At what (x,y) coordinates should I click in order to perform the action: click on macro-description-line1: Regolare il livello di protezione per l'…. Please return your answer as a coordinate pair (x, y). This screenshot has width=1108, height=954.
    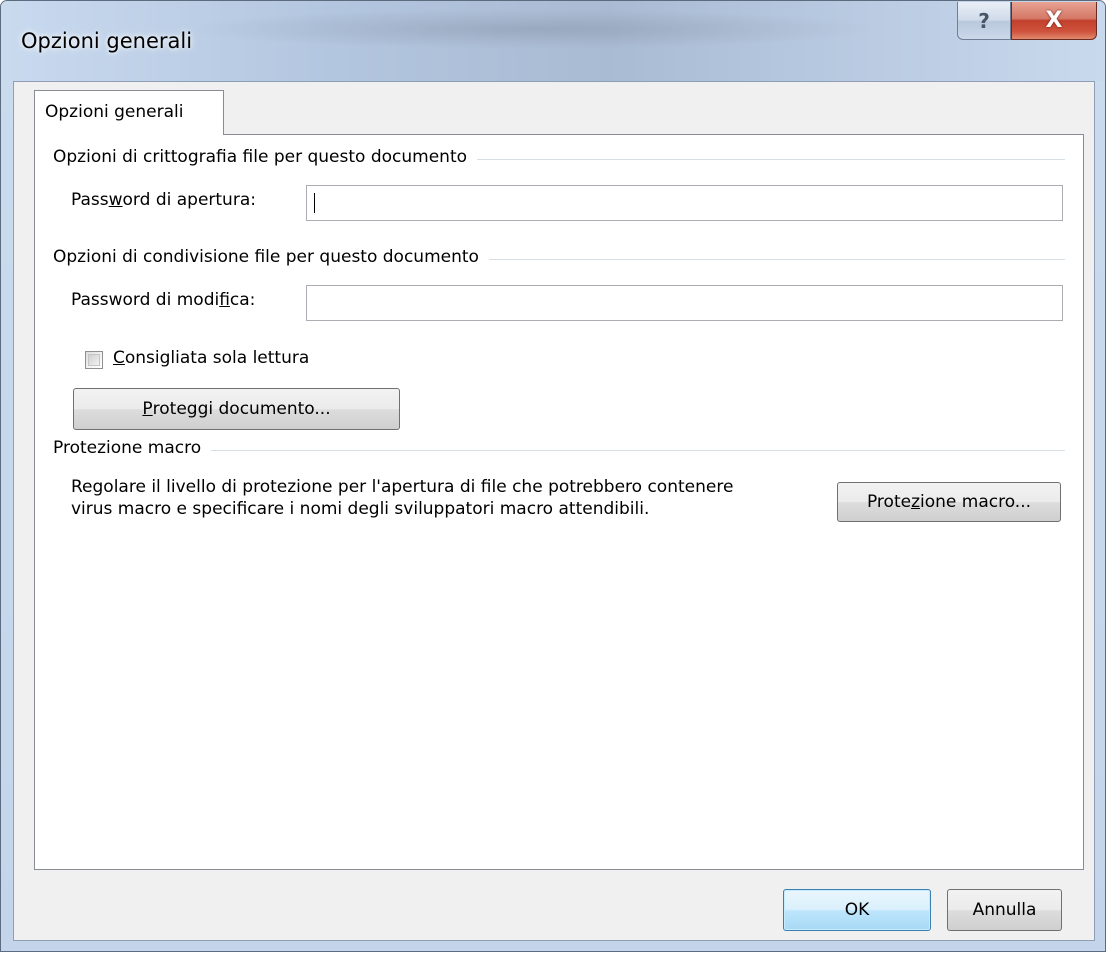
    Looking at the image, I should click on (402, 487).